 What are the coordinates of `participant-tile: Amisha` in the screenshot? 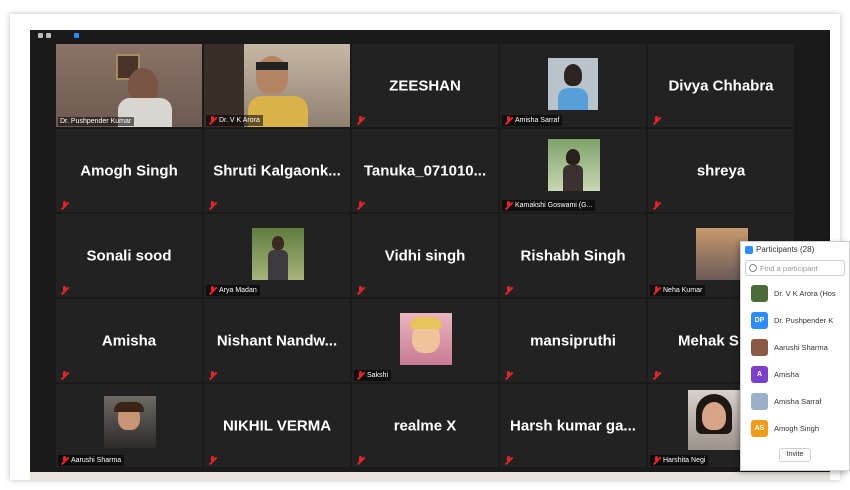 It's located at (129, 340).